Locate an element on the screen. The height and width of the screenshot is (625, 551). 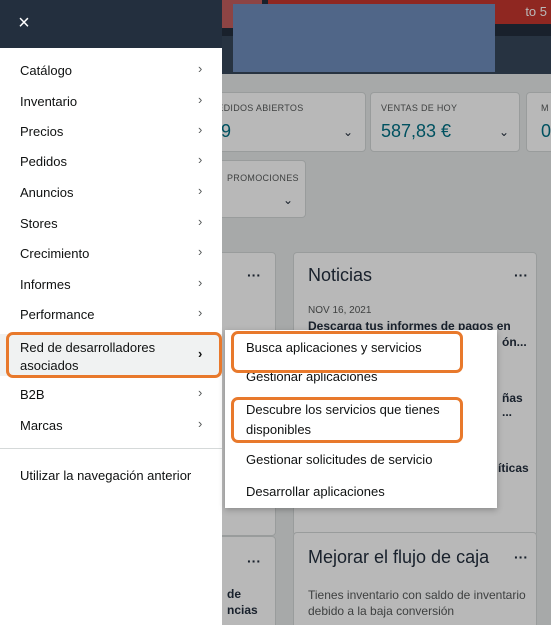
nav-item-label: Red de desarrolladores asociados is located at coordinates (88, 356).